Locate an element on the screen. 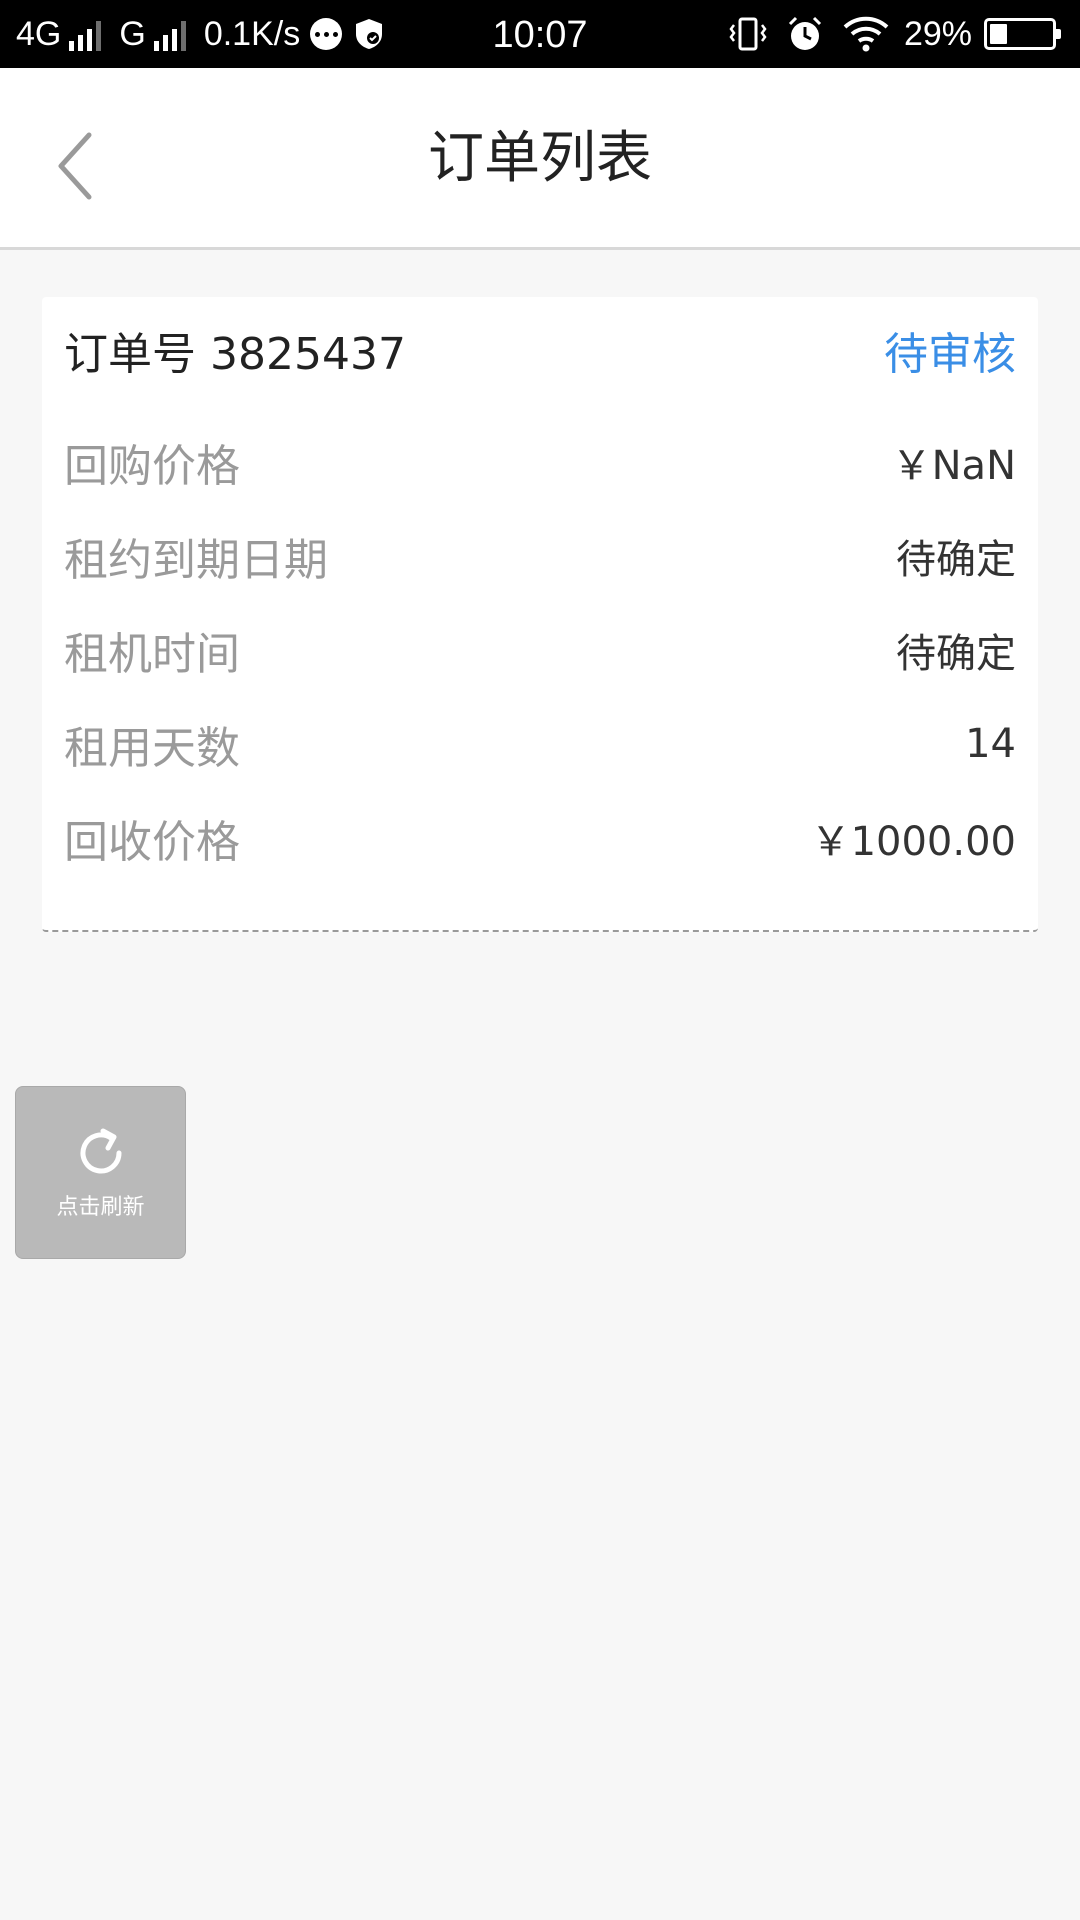  alarm-icon is located at coordinates (804, 33).